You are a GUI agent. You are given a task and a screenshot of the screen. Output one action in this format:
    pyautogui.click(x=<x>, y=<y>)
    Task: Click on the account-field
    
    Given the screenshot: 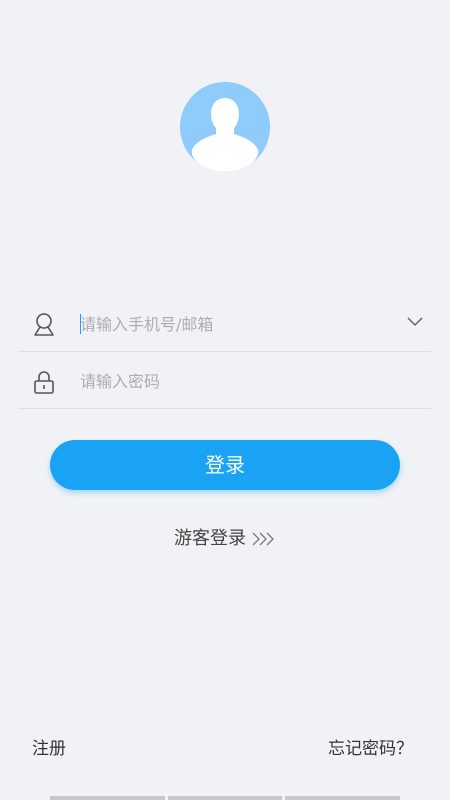 What is the action you would take?
    pyautogui.click(x=224, y=324)
    